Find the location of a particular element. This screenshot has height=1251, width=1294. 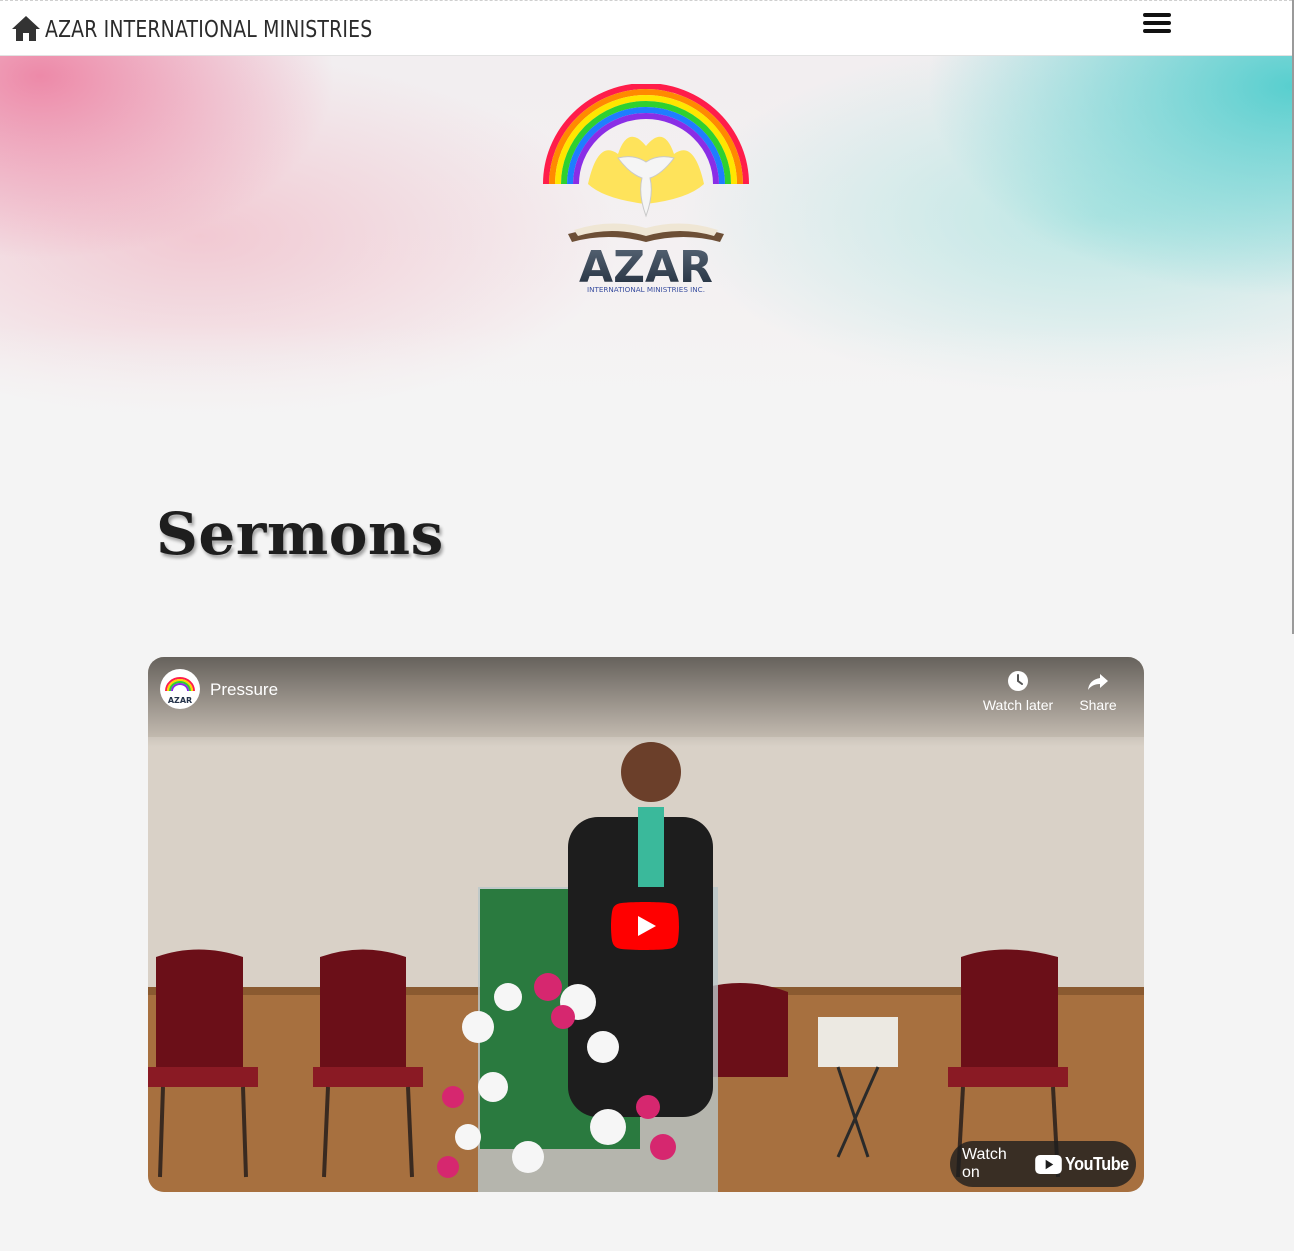

home-link: AZAR INTERNATIONAL MINISTRIES is located at coordinates (227, 30).